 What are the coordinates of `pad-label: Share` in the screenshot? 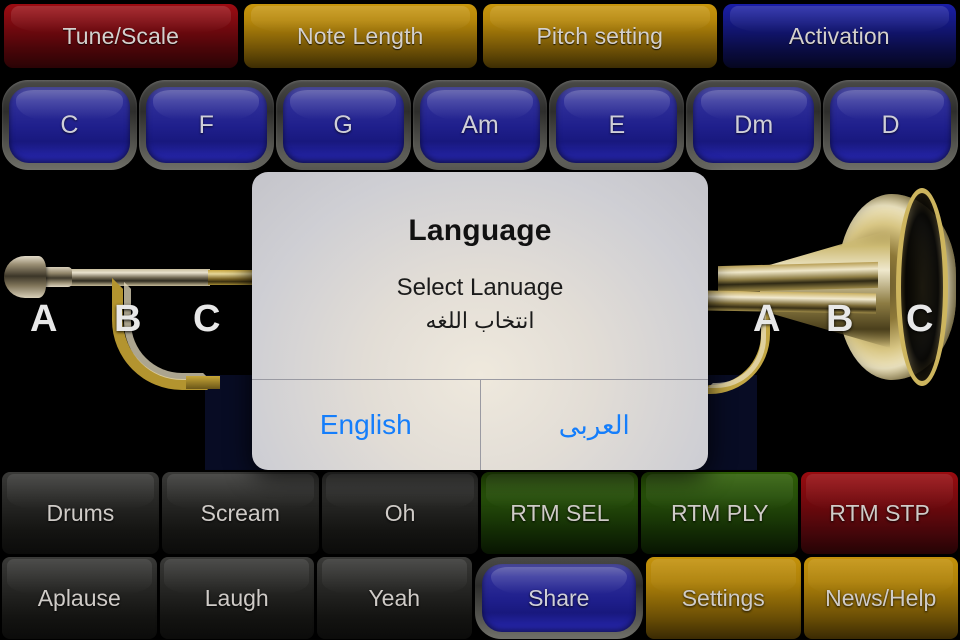 It's located at (559, 597).